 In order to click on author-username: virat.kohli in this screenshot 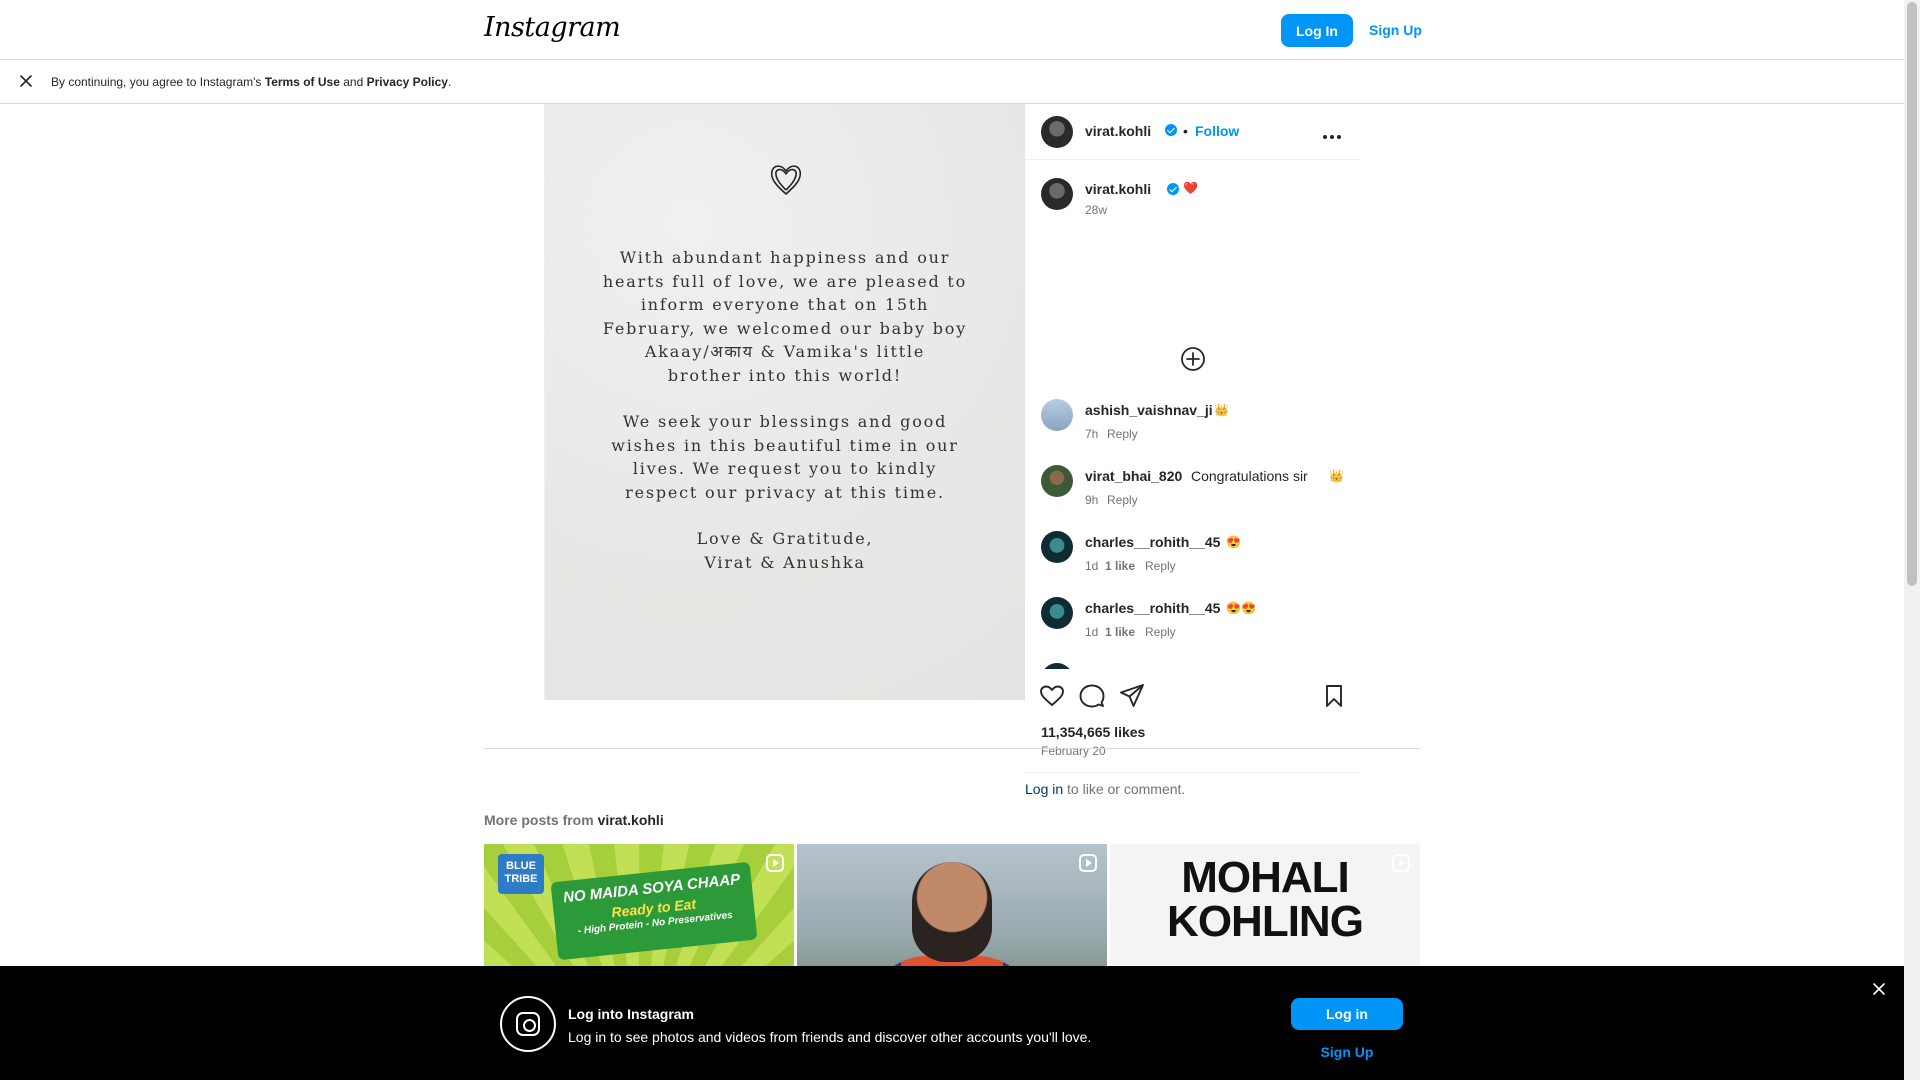, I will do `click(1118, 131)`.